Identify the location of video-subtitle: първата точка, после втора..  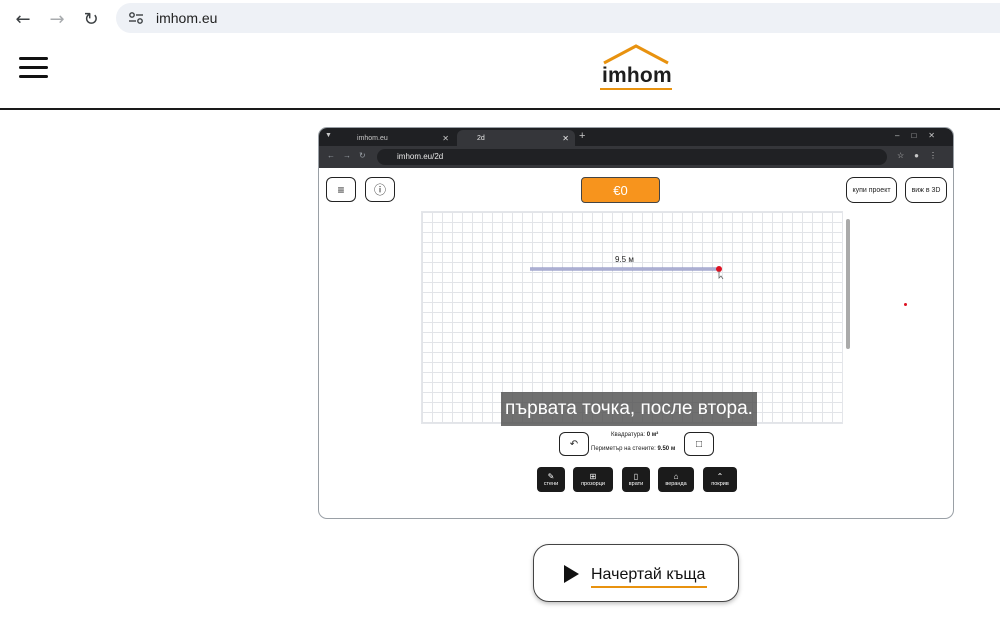
(629, 409).